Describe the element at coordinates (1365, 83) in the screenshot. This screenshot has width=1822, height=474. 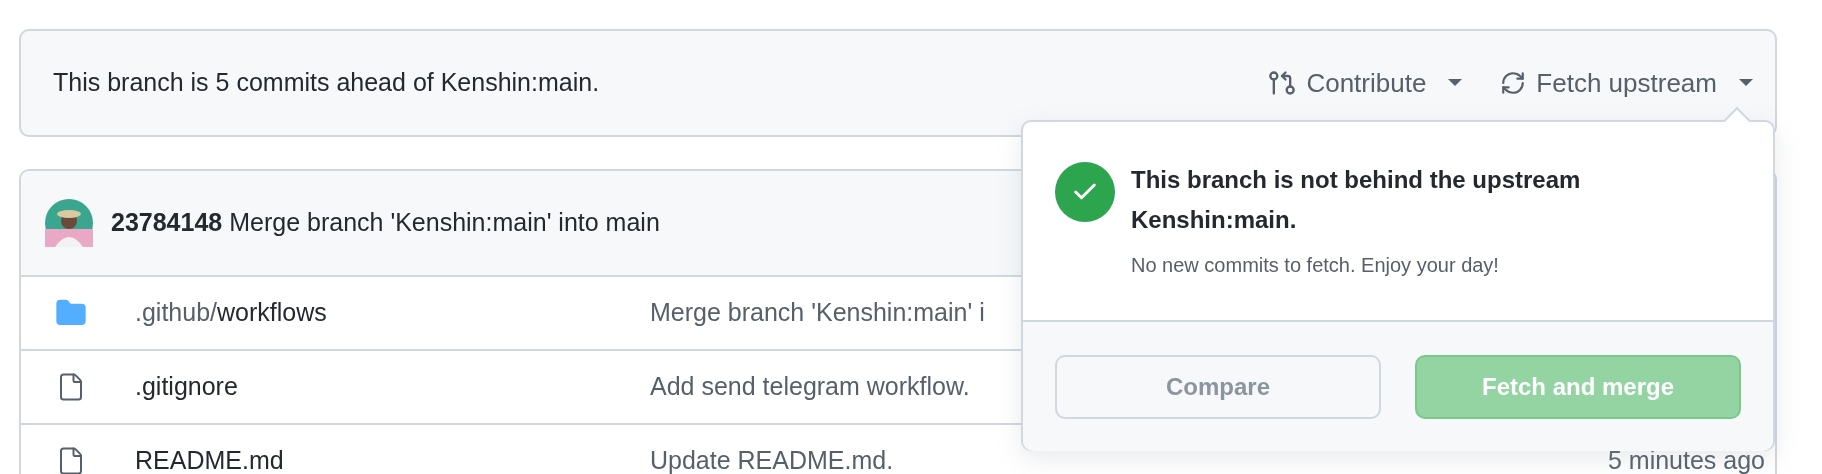
I see `contribute-button: Contribute` at that location.